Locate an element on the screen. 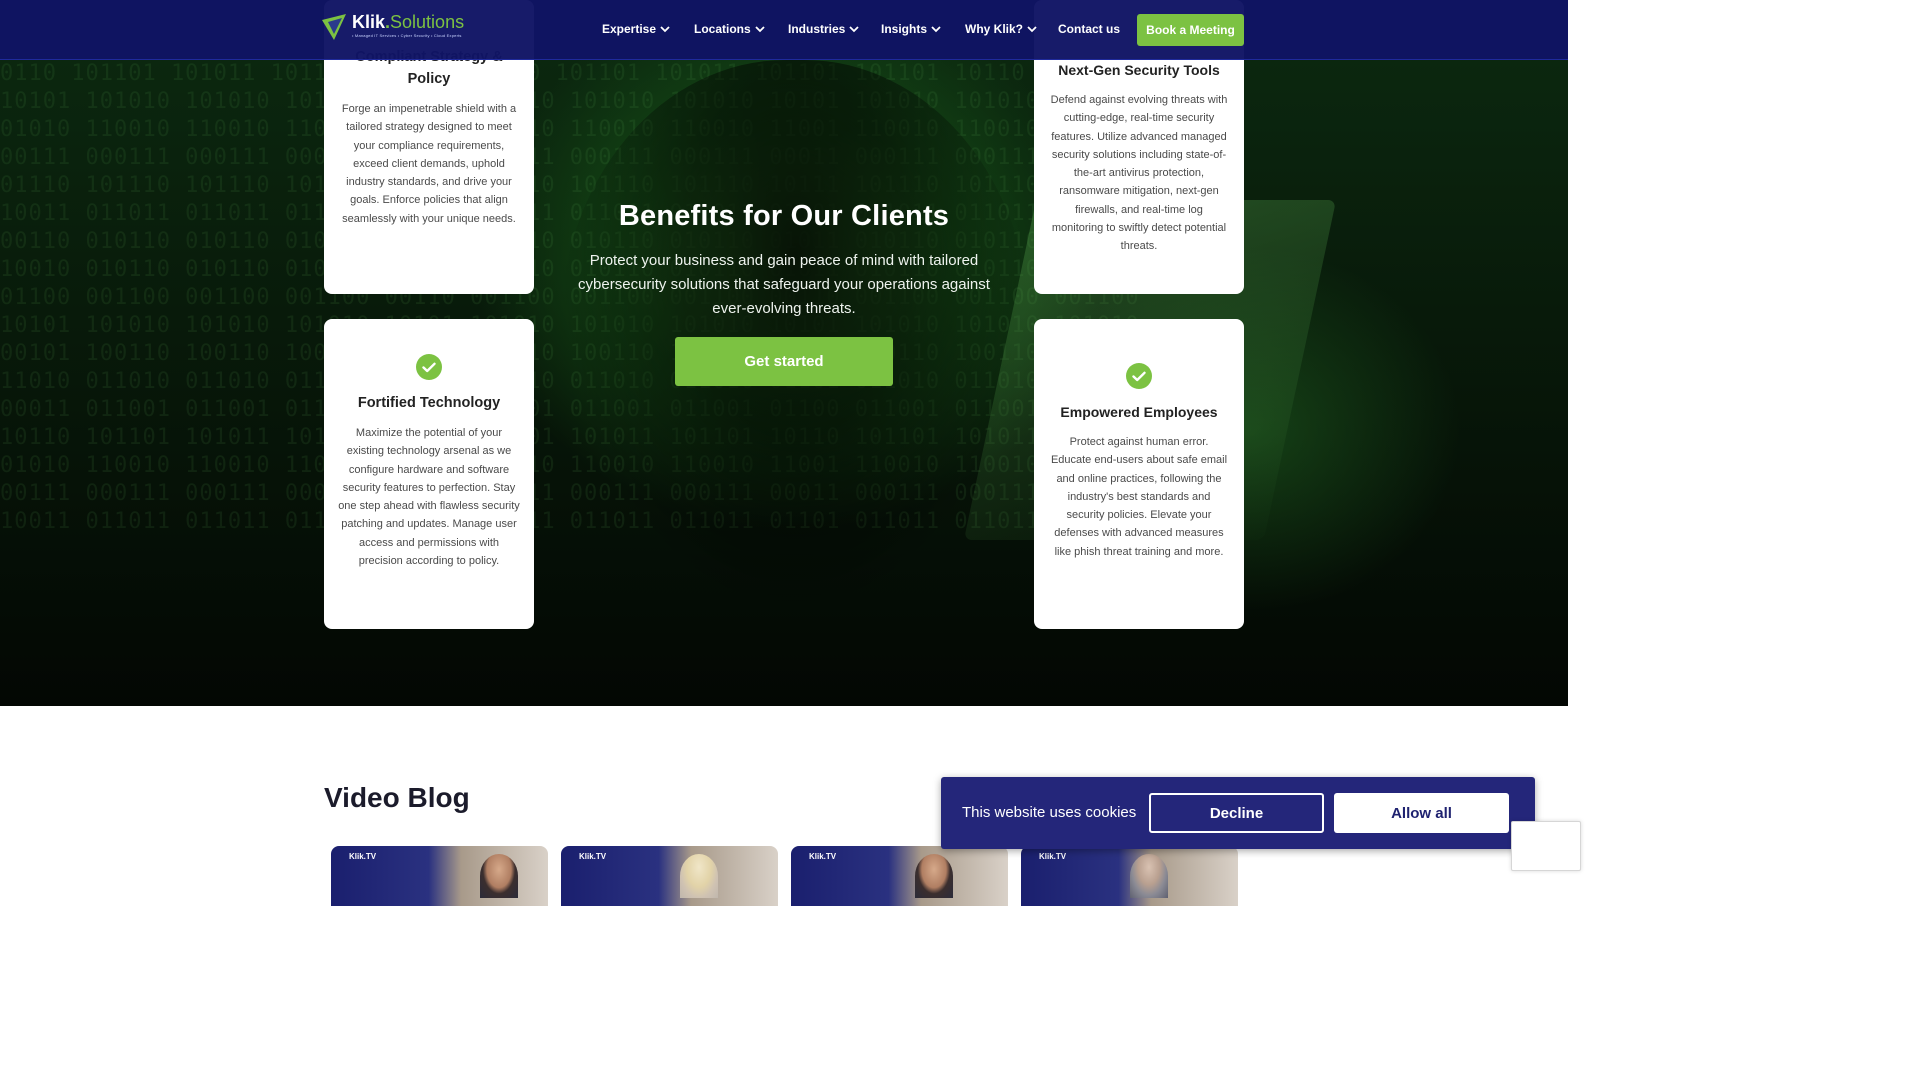  card-title: Empowered Employees is located at coordinates (1139, 412).